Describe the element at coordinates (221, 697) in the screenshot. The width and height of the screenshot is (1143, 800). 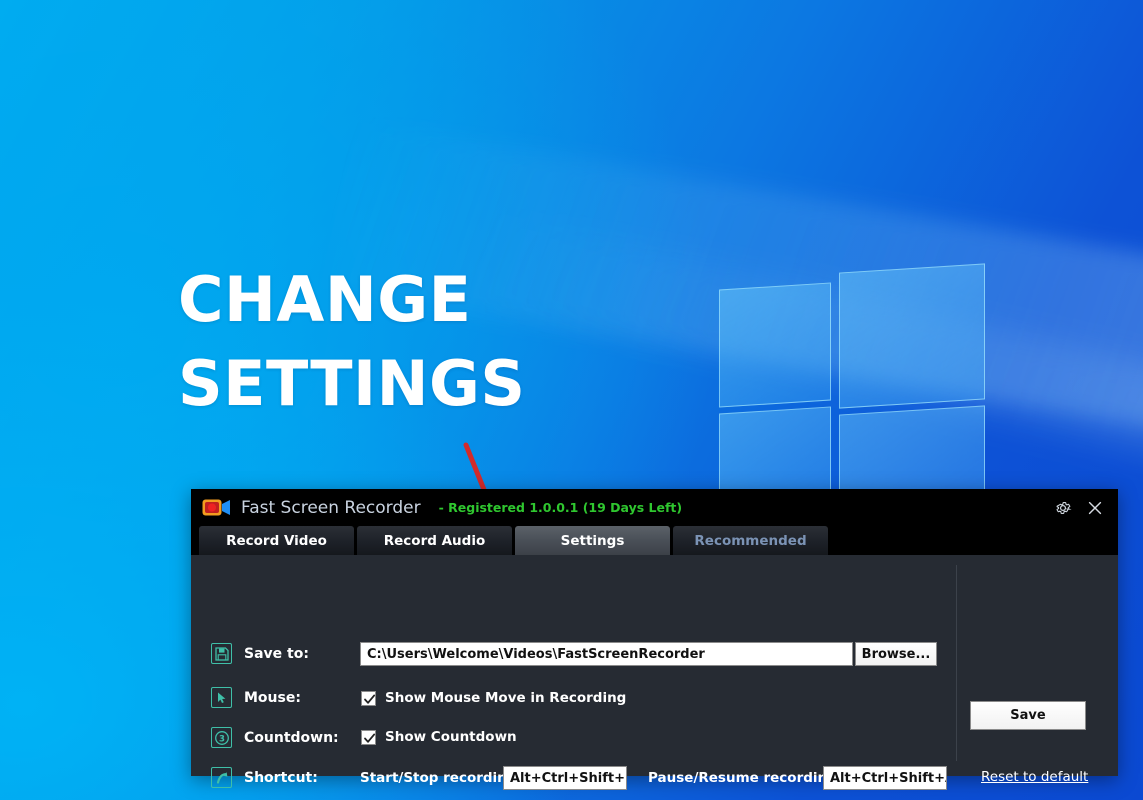
I see `mouse-pointer-icon` at that location.